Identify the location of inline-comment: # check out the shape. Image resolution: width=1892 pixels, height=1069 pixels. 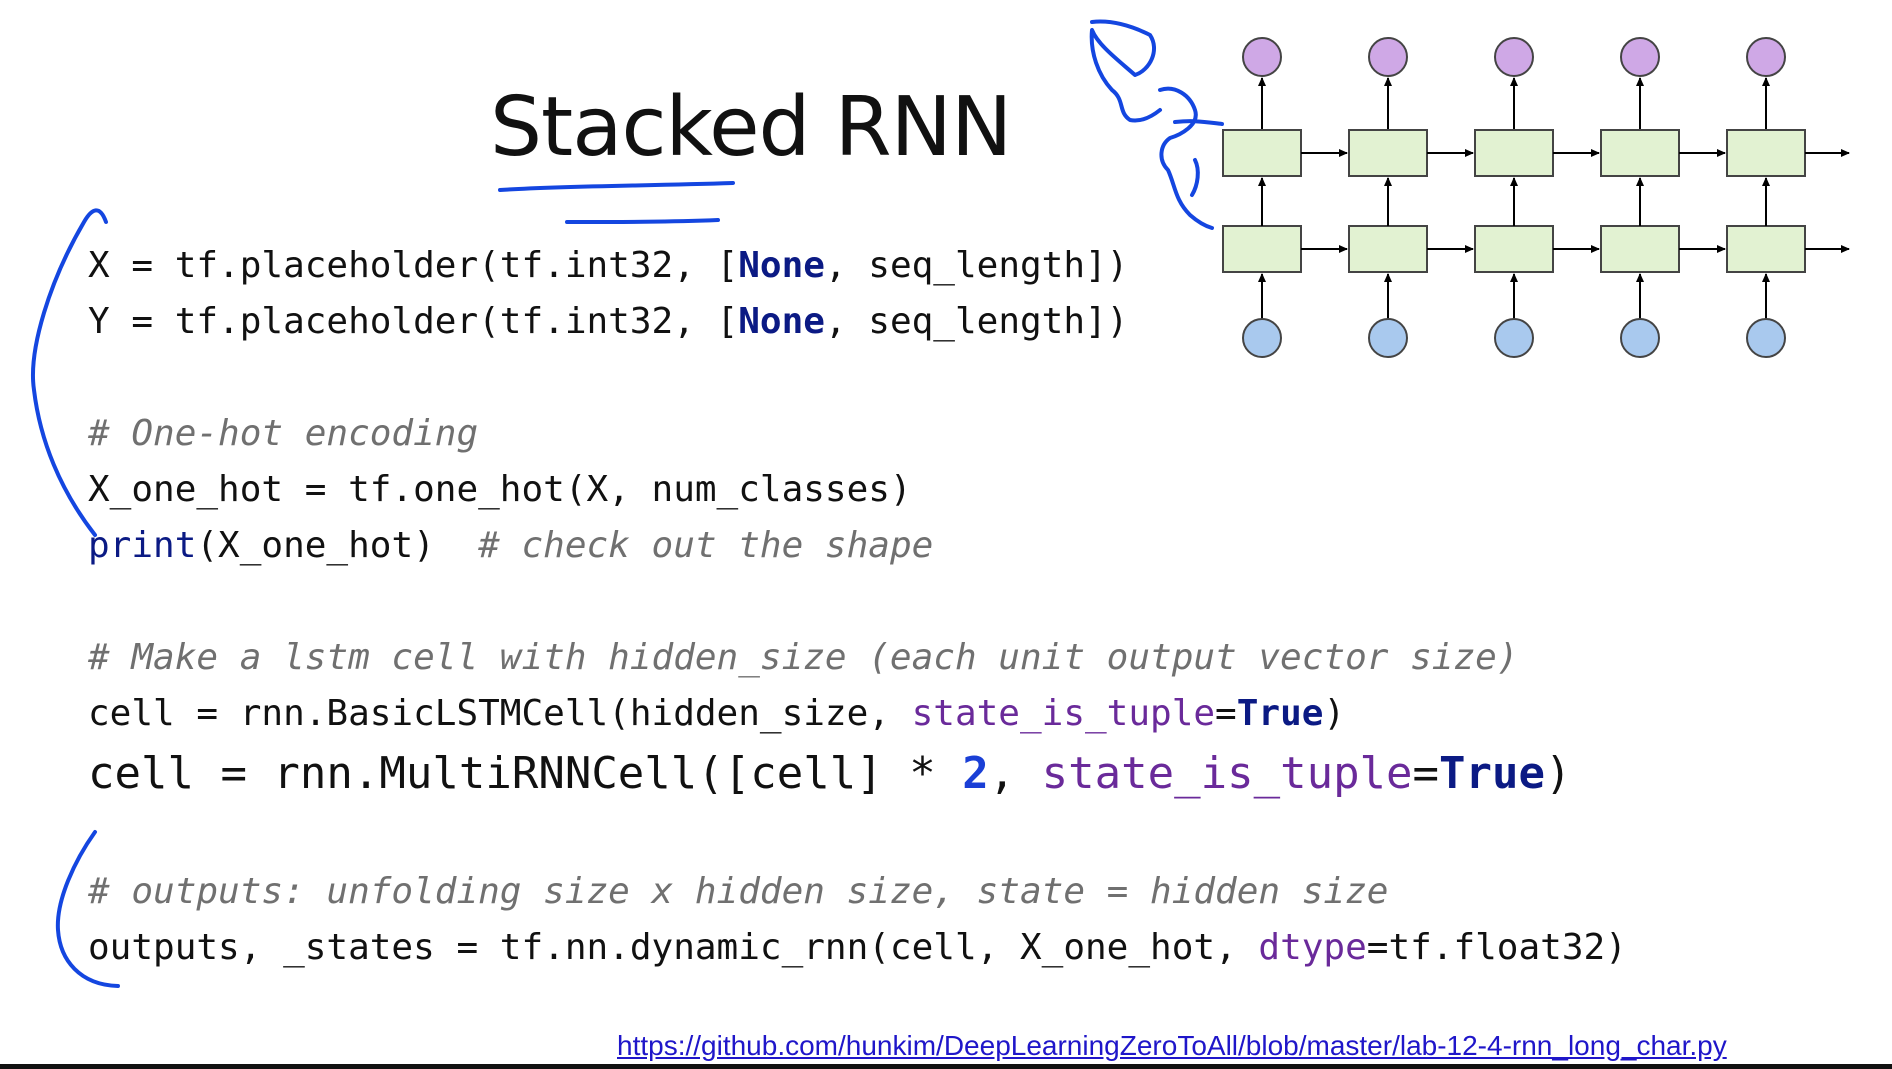
(706, 545).